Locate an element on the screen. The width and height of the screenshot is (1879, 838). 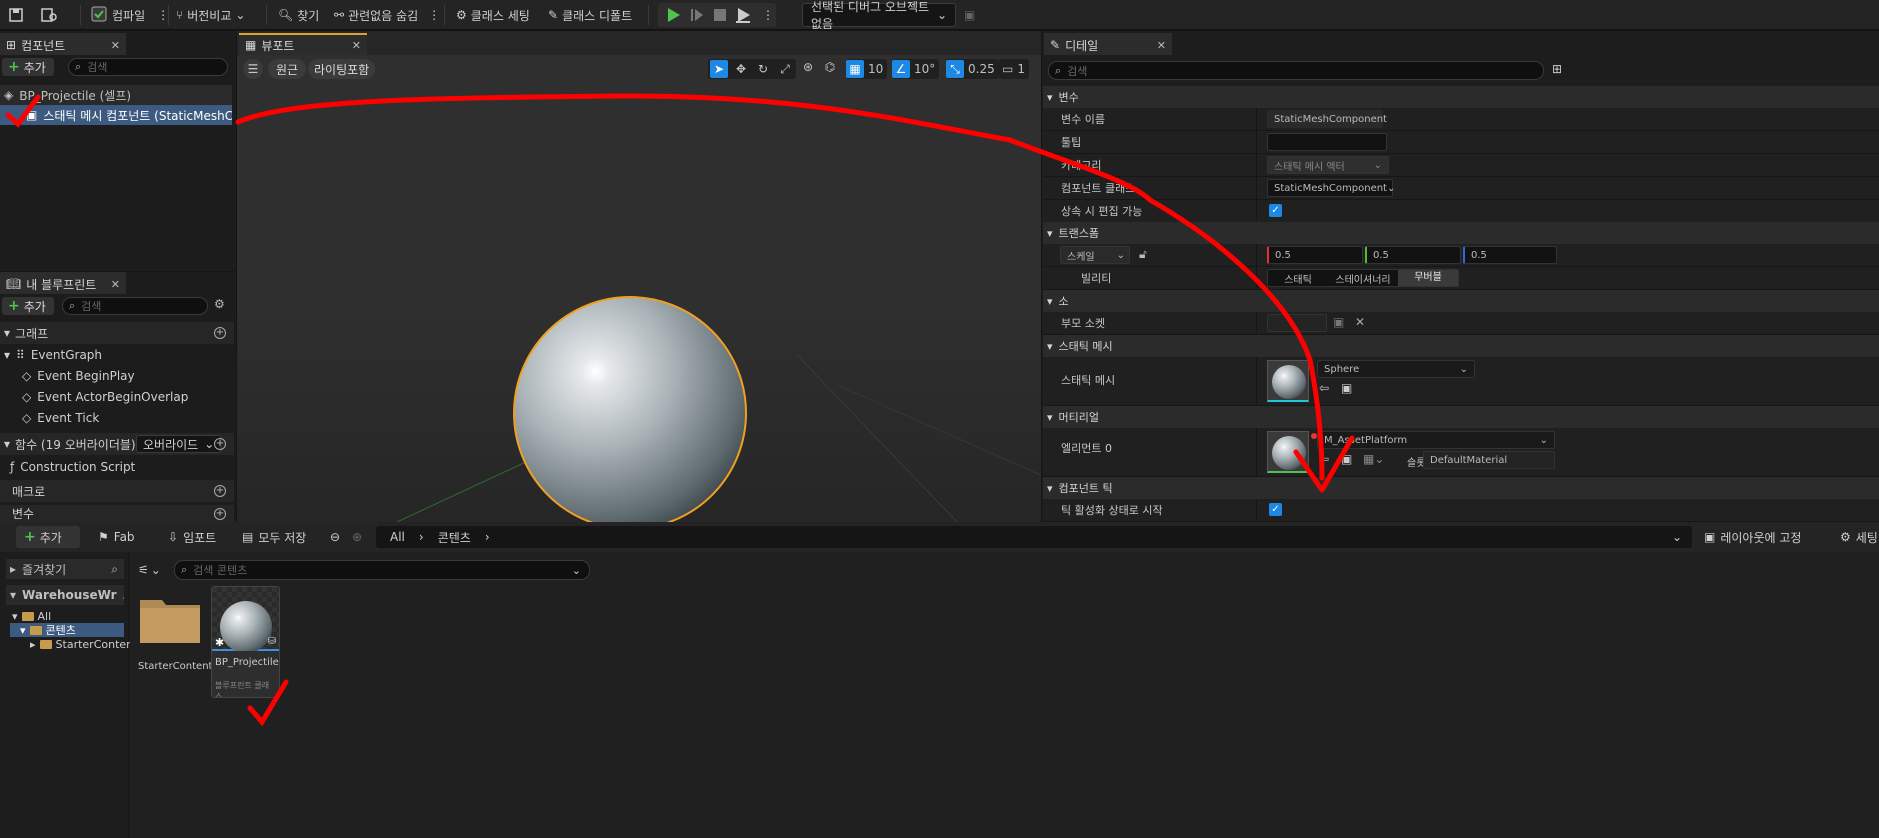
tree-starter-content: ▸ StarterContent is located at coordinates (83, 644).